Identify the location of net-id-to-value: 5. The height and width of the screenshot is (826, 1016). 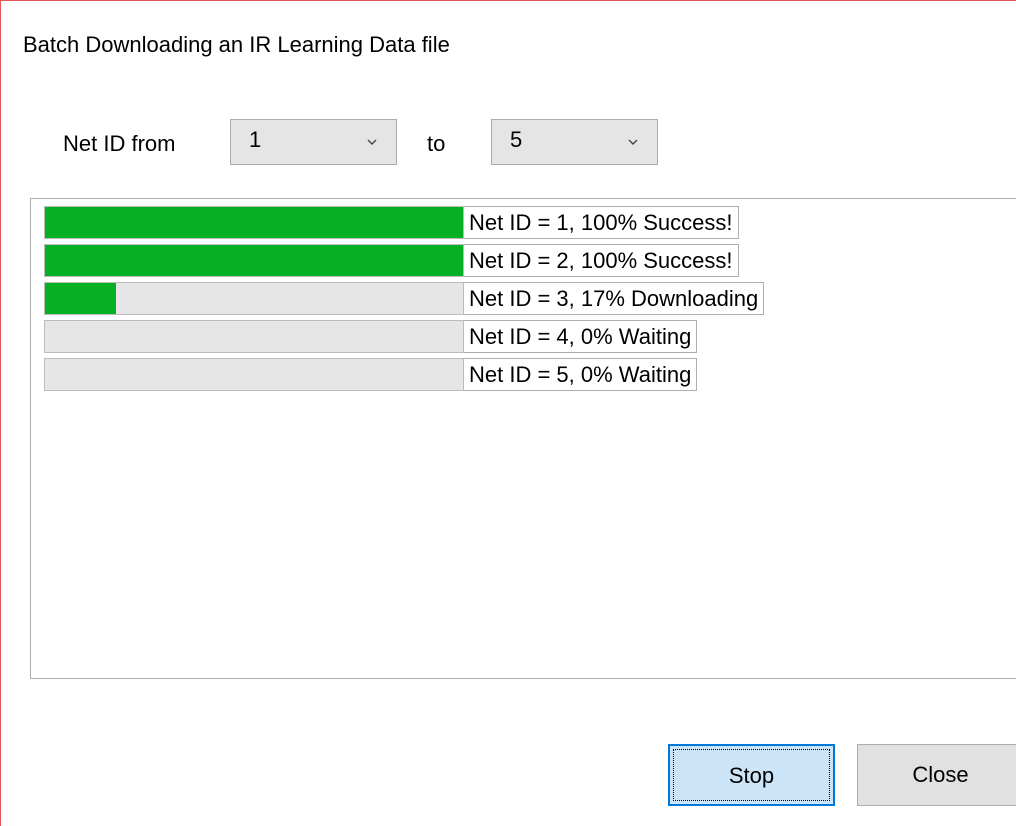
(516, 139).